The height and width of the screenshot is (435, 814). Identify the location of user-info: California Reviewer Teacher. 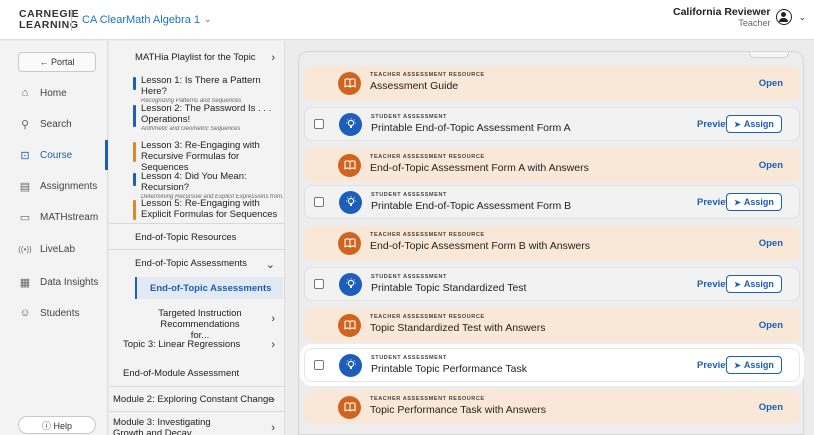
(721, 17).